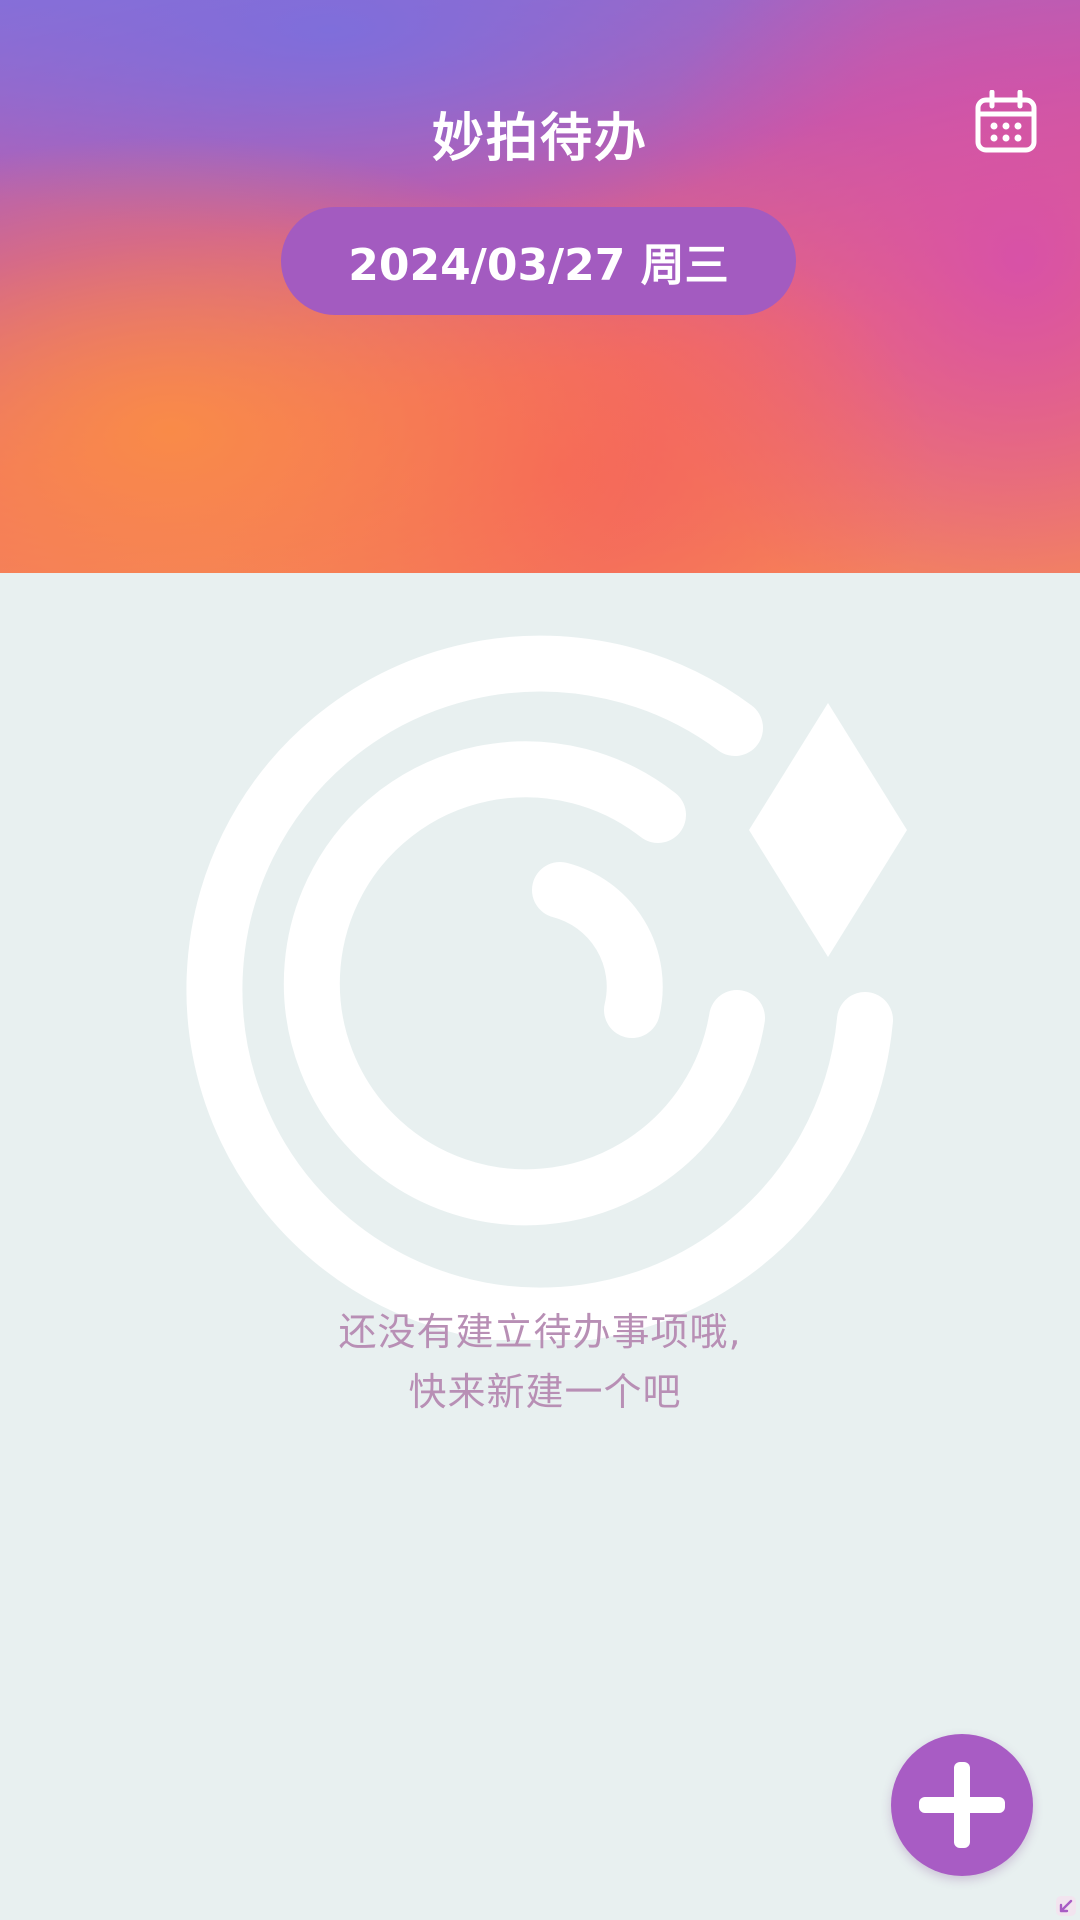  What do you see at coordinates (538, 261) in the screenshot?
I see `date-selector: 2024/03/27 周三` at bounding box center [538, 261].